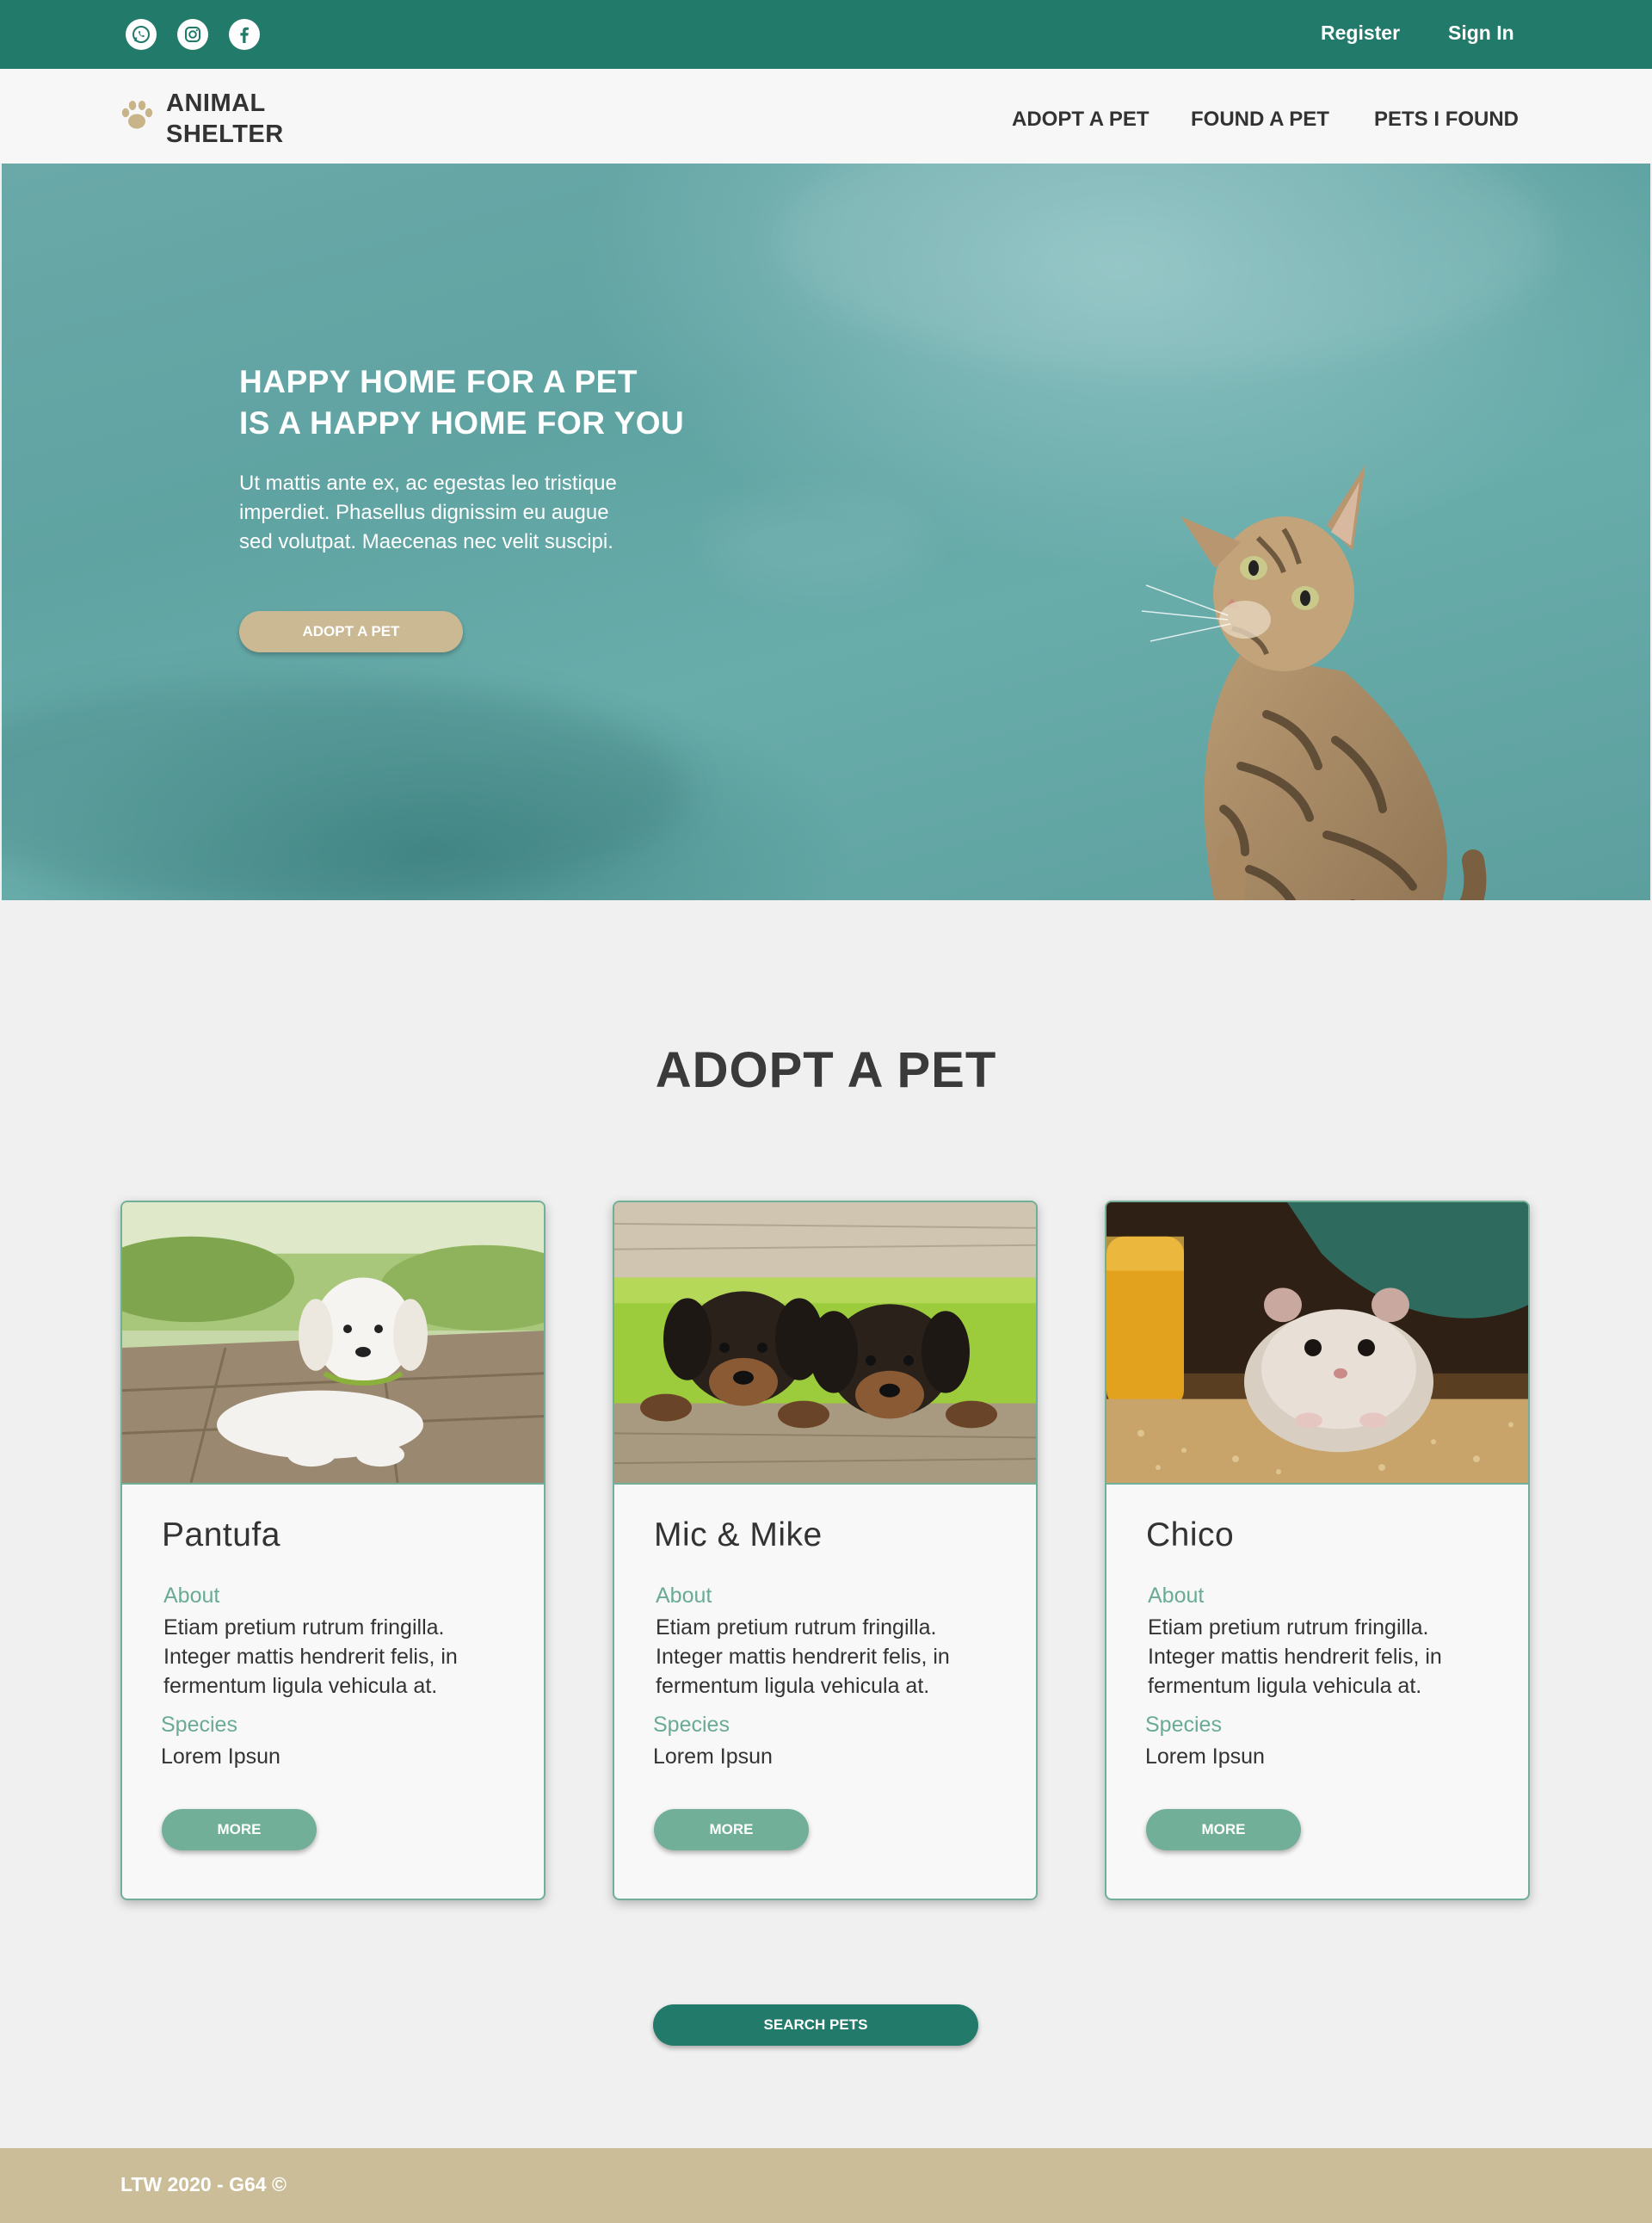  Describe the element at coordinates (738, 1534) in the screenshot. I see `pet-name: Mic & Mike` at that location.